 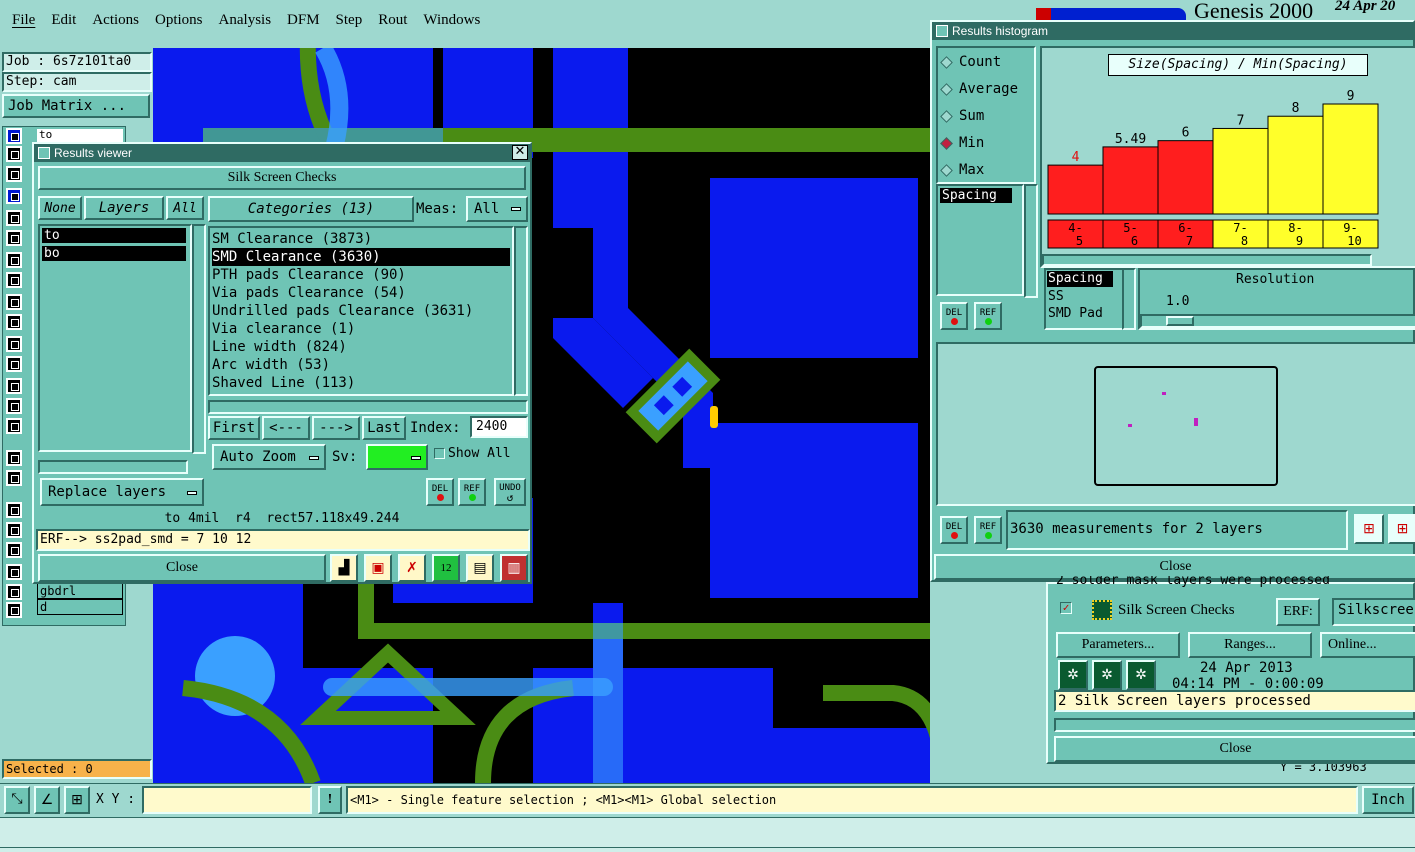 I want to click on spacing-list: Spacing, so click(x=980, y=240).